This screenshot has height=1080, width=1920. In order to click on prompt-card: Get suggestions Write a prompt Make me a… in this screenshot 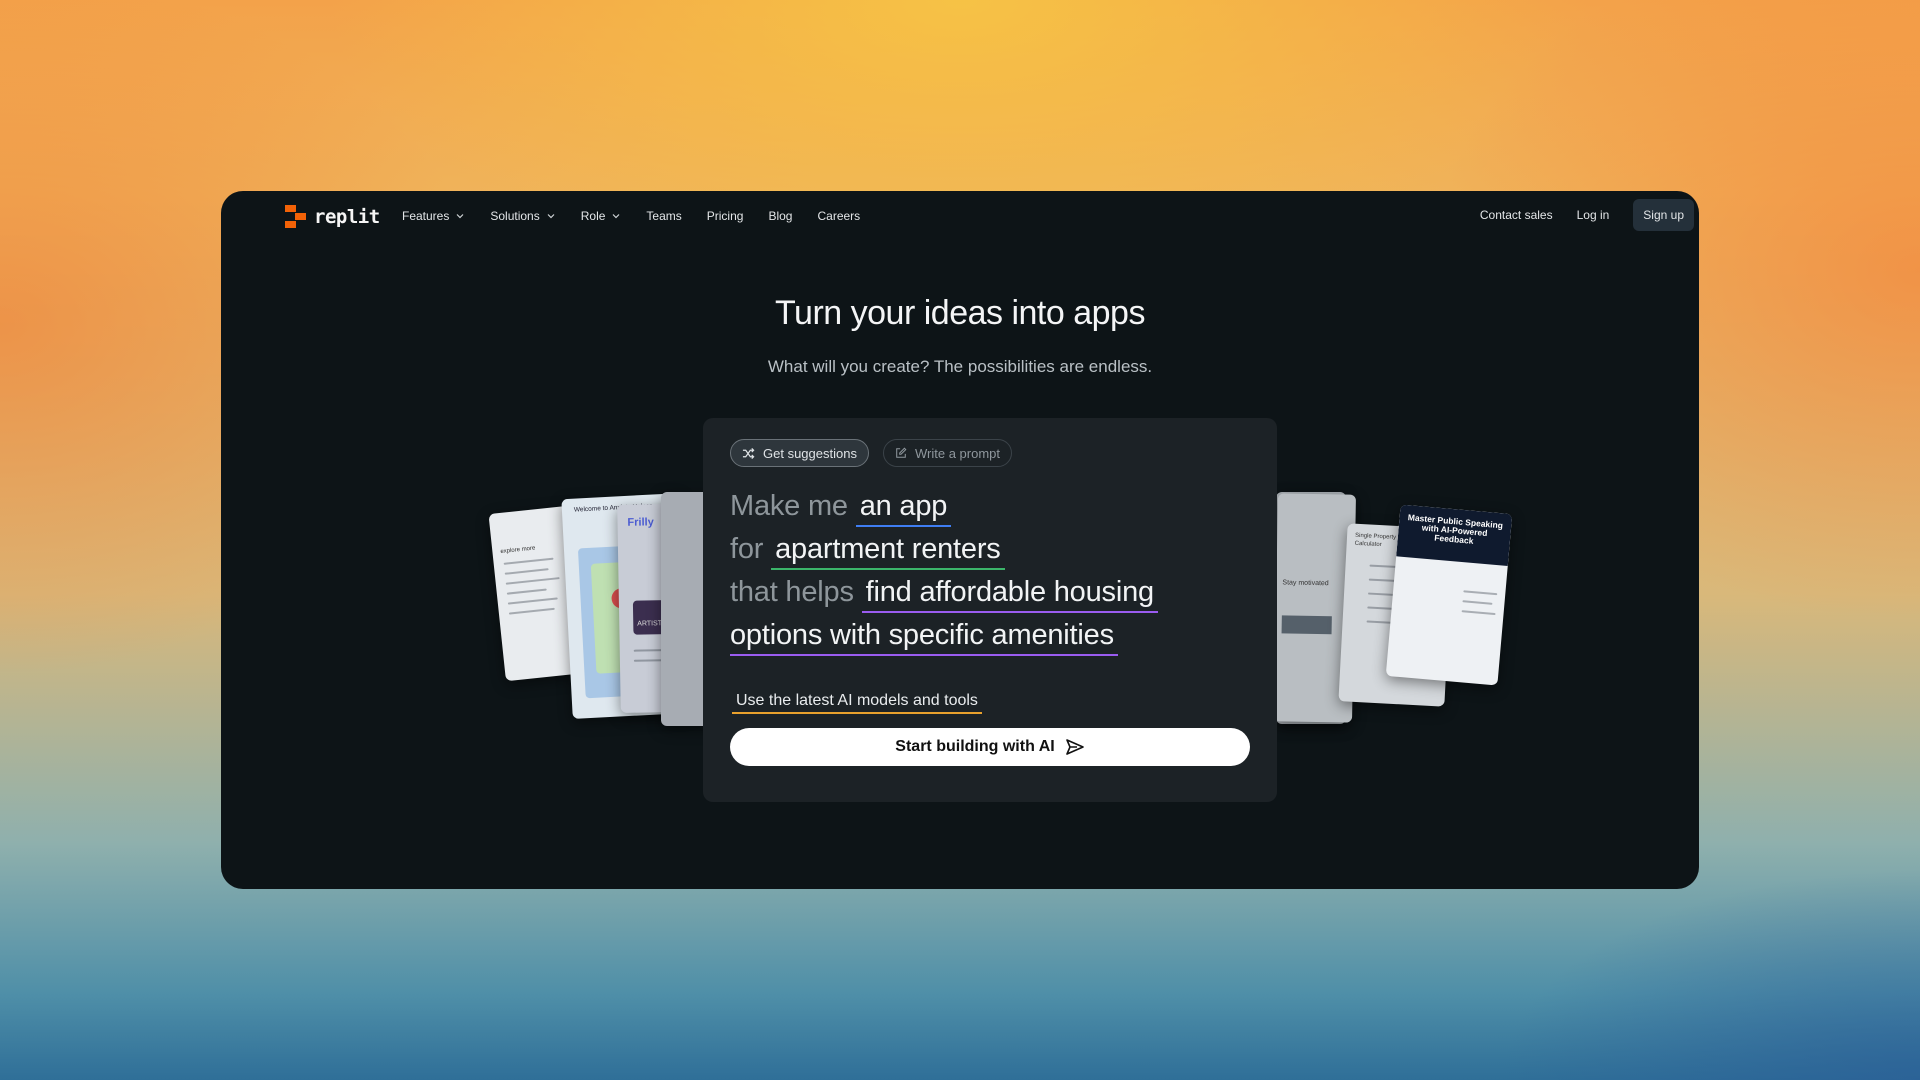, I will do `click(990, 610)`.